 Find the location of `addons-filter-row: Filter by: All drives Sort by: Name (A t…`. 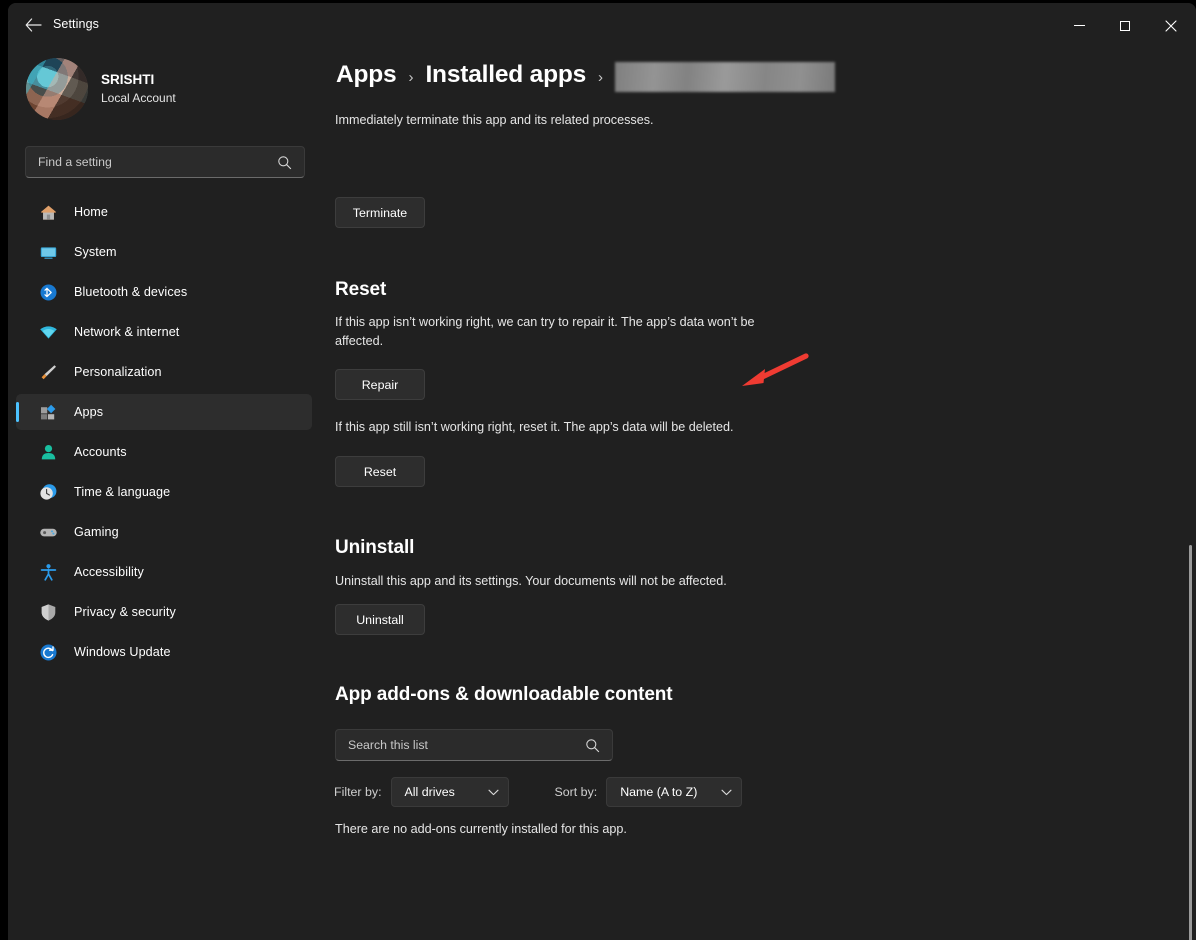

addons-filter-row: Filter by: All drives Sort by: Name (A t… is located at coordinates (538, 792).